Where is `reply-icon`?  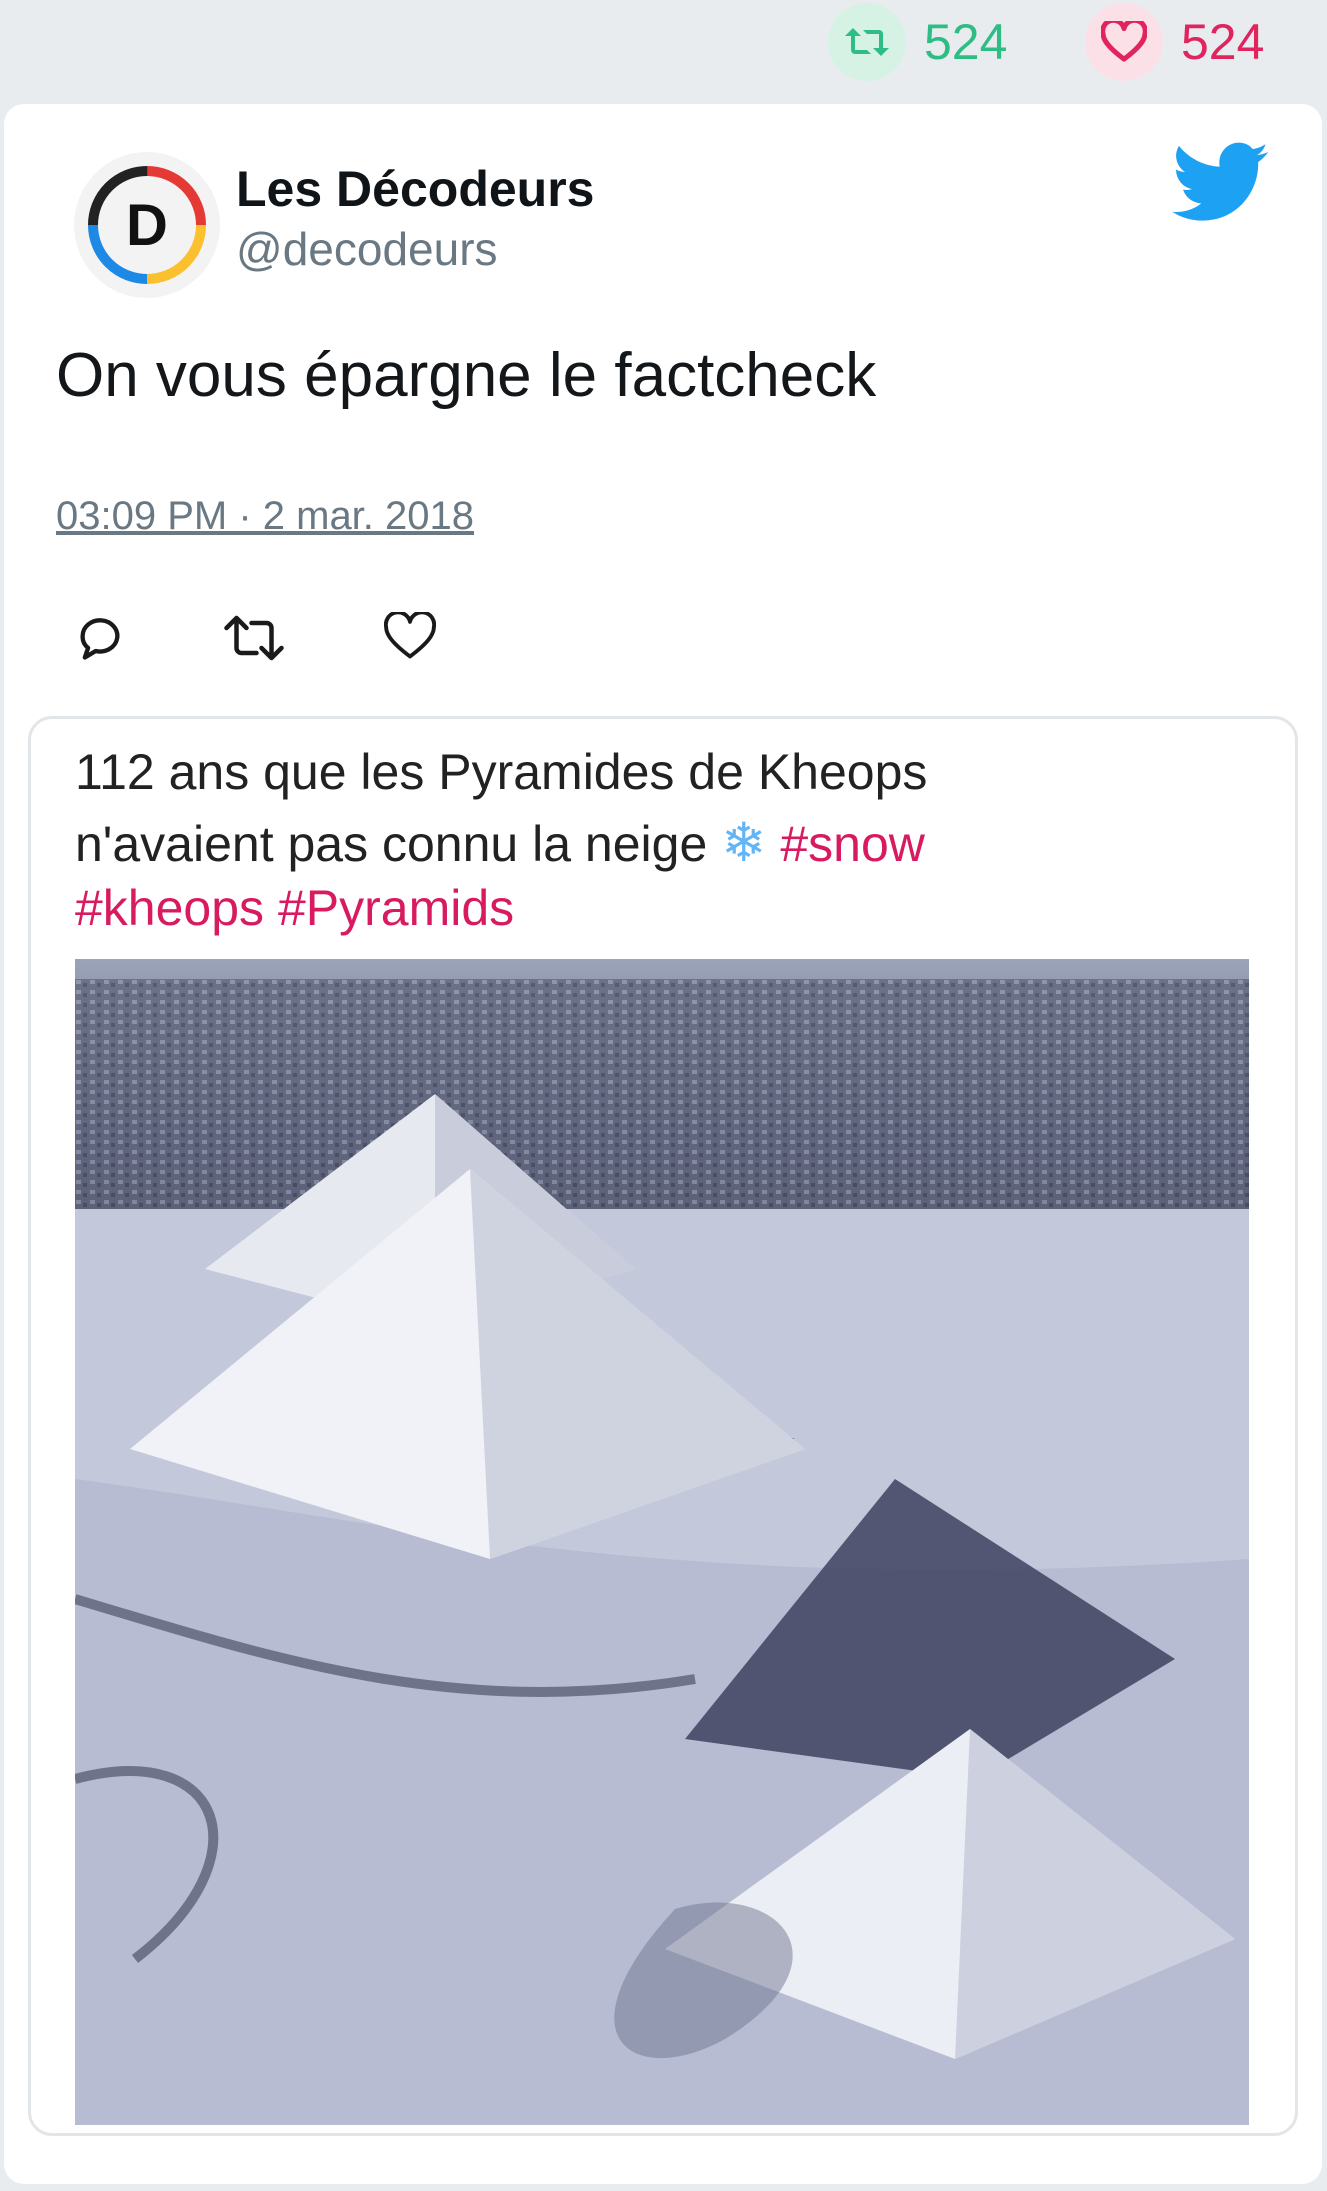
reply-icon is located at coordinates (102, 640).